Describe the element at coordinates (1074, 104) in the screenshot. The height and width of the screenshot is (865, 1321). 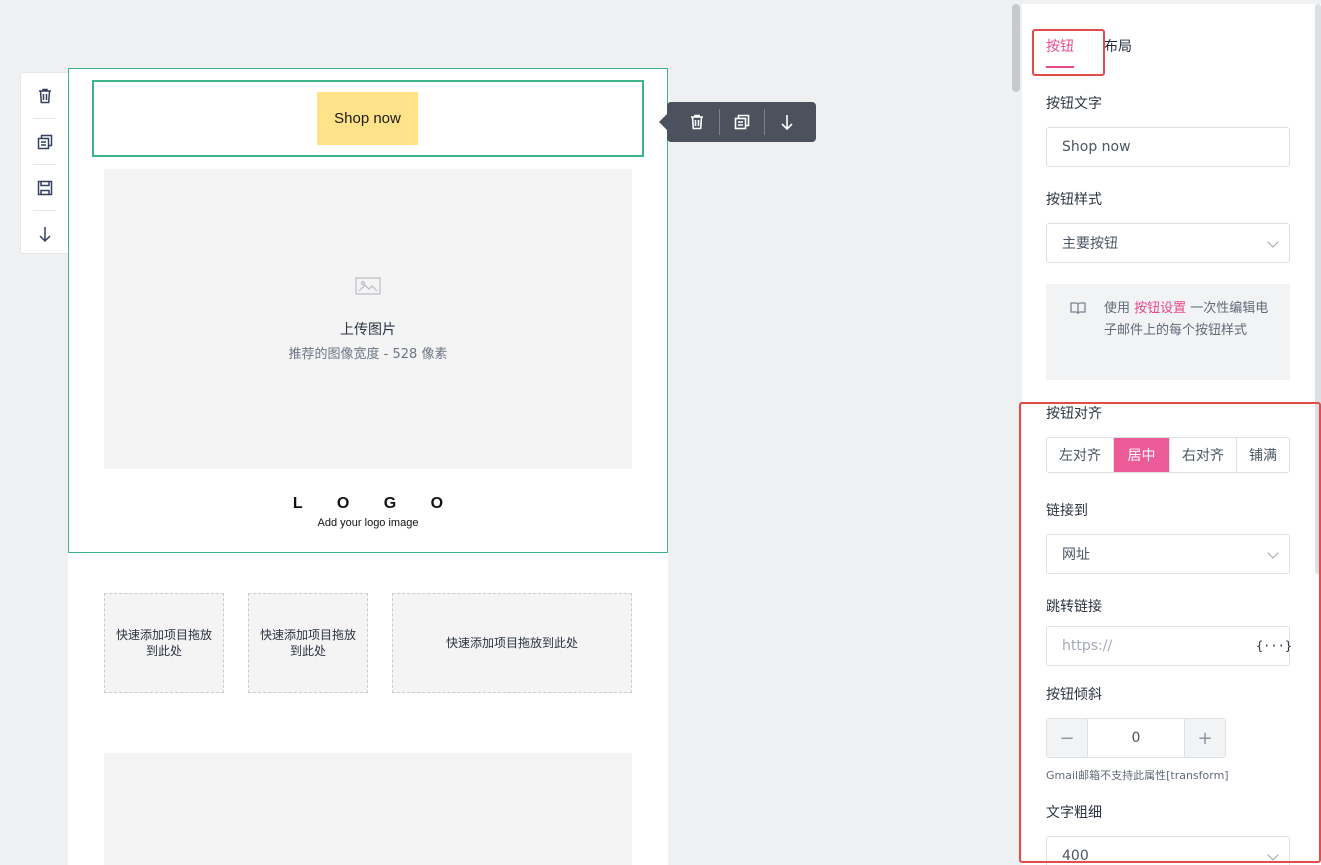
I see `button-text-label: 按钮文字` at that location.